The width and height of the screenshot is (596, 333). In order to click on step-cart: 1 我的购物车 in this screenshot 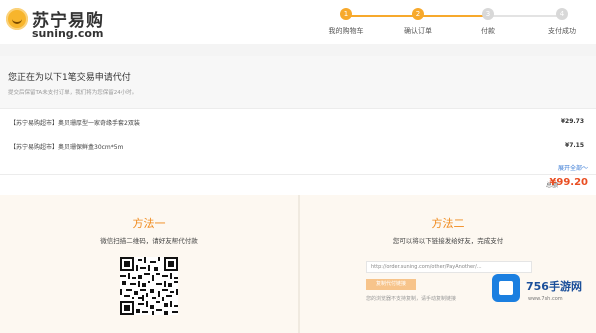, I will do `click(346, 22)`.